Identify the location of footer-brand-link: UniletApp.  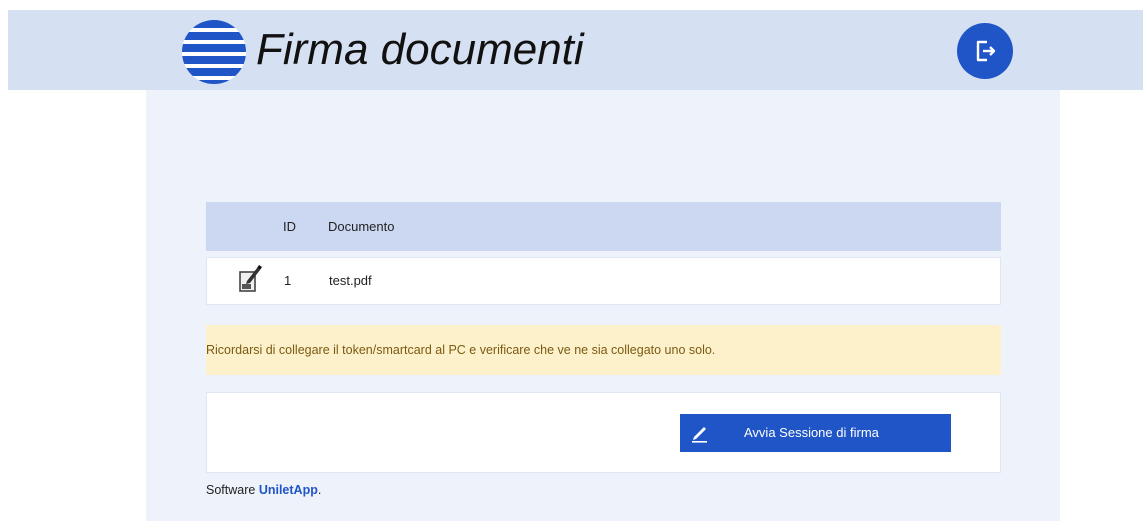
(288, 490).